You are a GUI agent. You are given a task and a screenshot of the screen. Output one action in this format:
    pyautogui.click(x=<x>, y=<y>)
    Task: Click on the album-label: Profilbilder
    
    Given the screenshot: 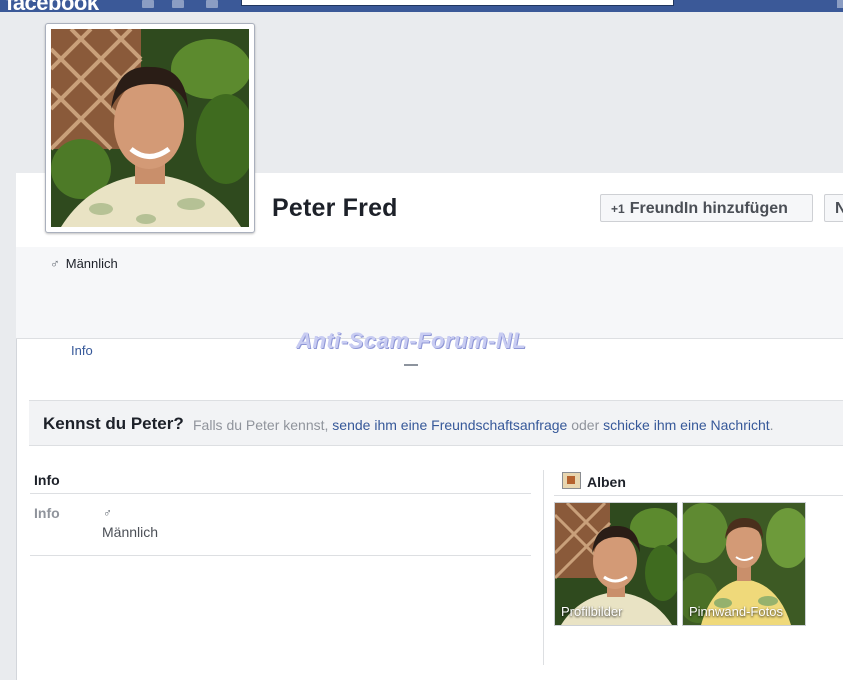 What is the action you would take?
    pyautogui.click(x=592, y=611)
    